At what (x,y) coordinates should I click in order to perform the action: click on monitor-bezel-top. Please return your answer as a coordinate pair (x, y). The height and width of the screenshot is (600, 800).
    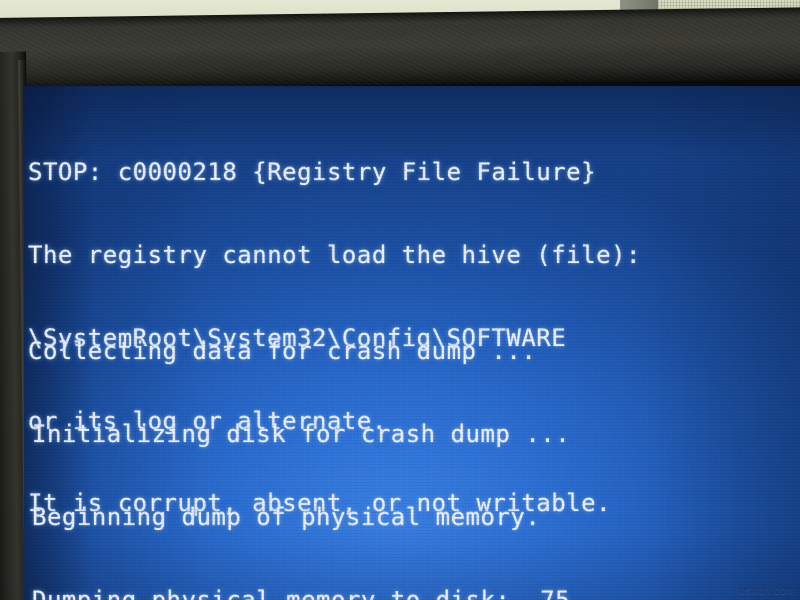
    Looking at the image, I should click on (400, 48).